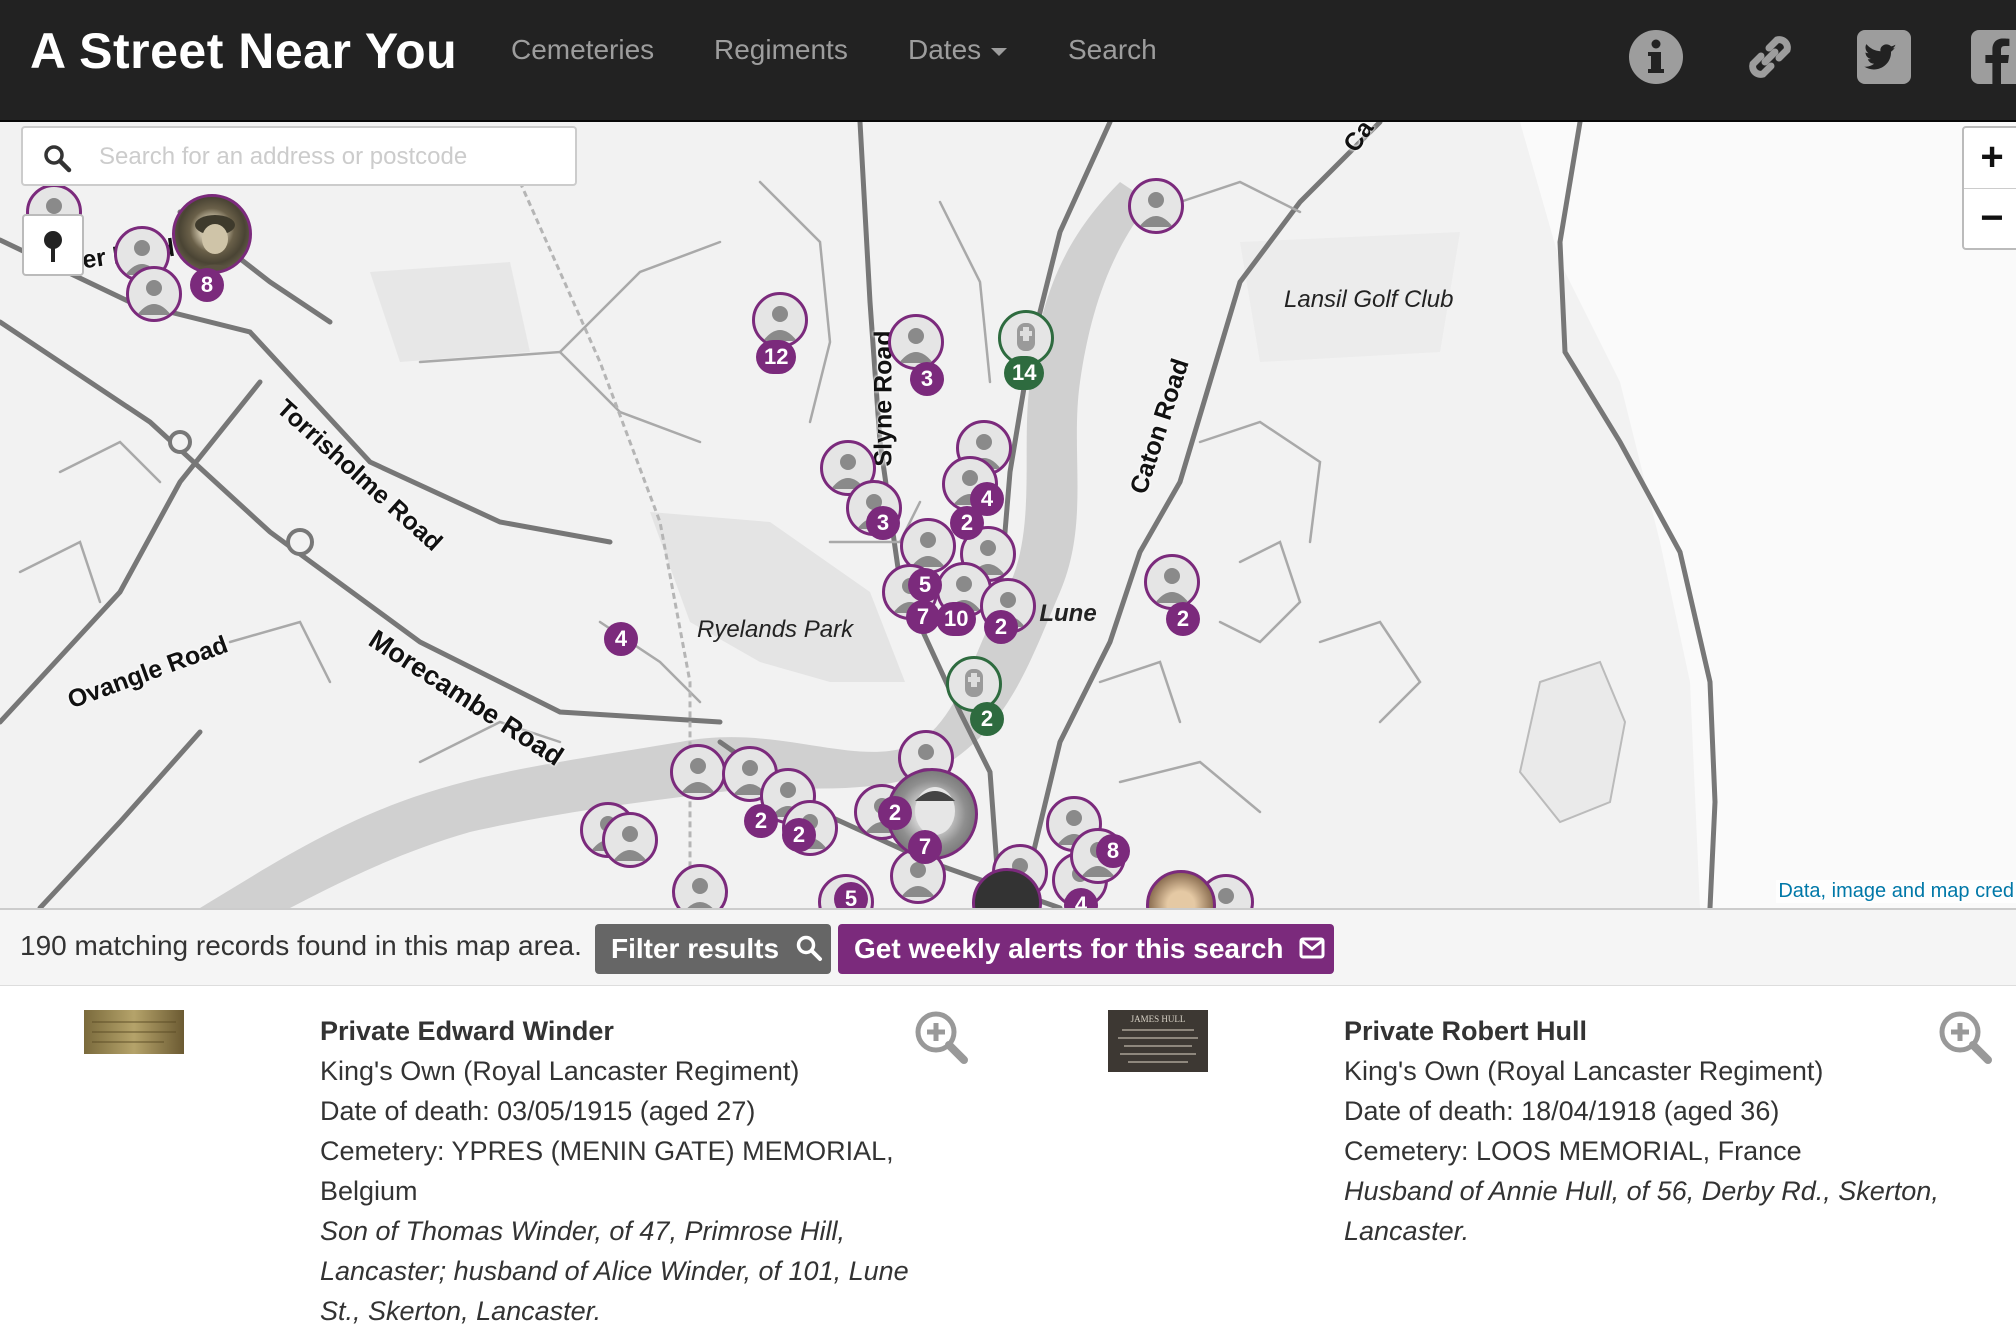 Image resolution: width=2016 pixels, height=1331 pixels. Describe the element at coordinates (1465, 1031) in the screenshot. I see `record-name: Private Robert Hull` at that location.